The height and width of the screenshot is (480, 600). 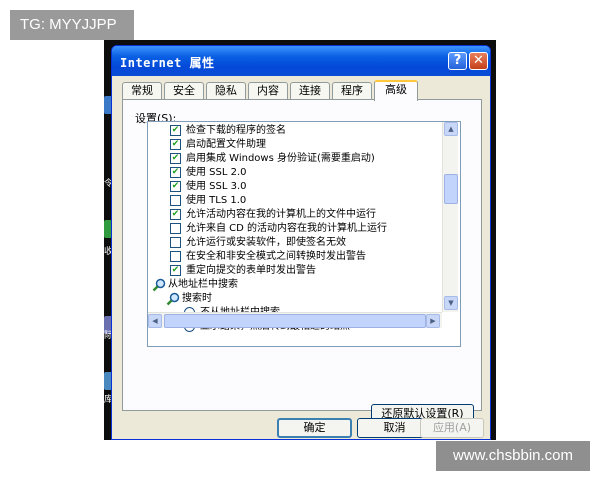 What do you see at coordinates (310, 91) in the screenshot?
I see `tab-connections: 连接` at bounding box center [310, 91].